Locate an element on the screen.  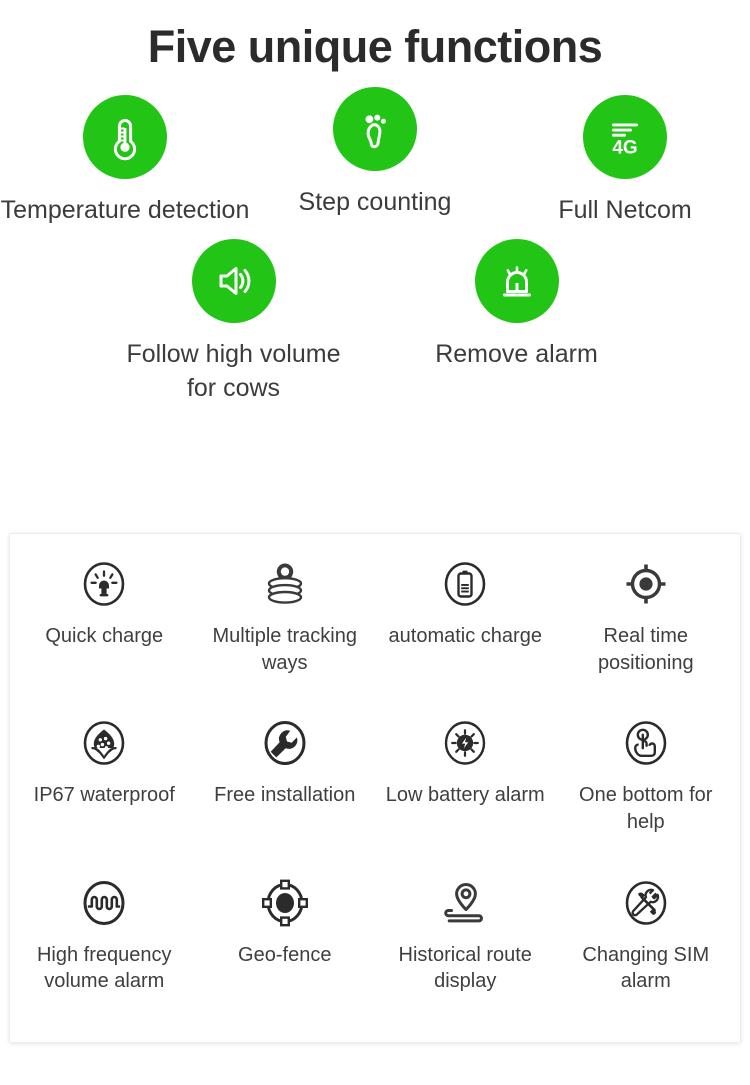
grid-item-label: One bottom for help is located at coordinates (646, 808).